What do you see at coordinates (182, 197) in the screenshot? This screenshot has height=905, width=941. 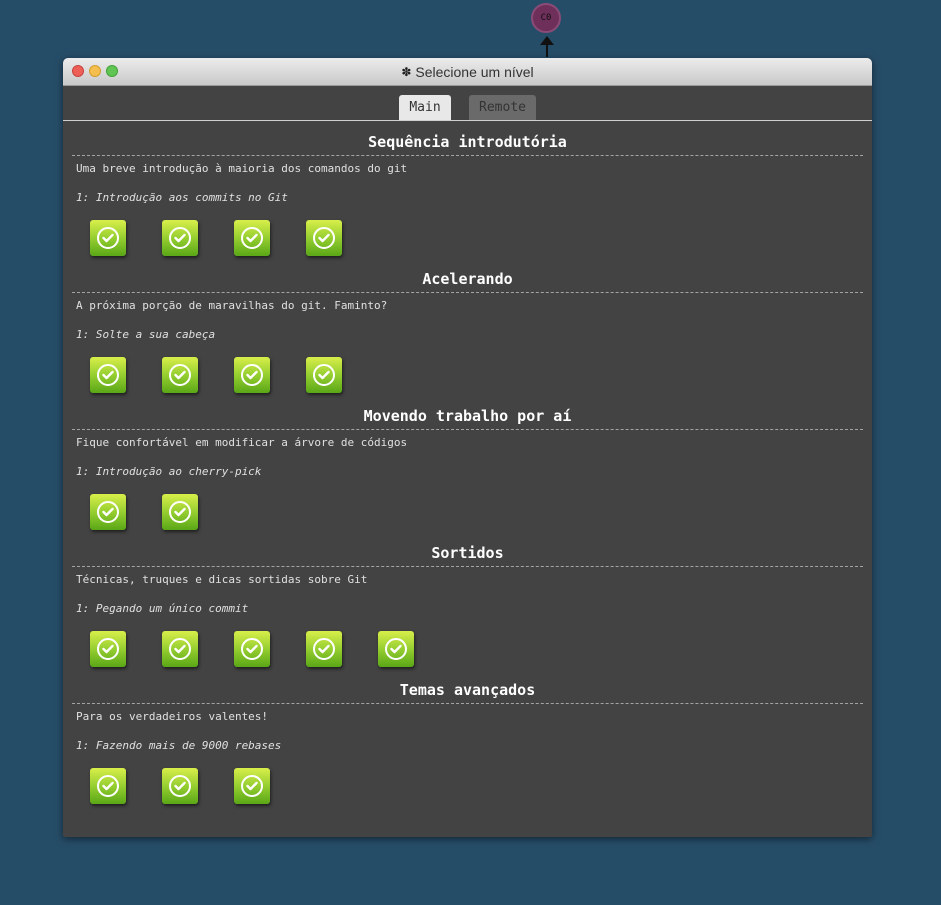 I see `current-level-name: 1: Introdução aos commits no Git` at bounding box center [182, 197].